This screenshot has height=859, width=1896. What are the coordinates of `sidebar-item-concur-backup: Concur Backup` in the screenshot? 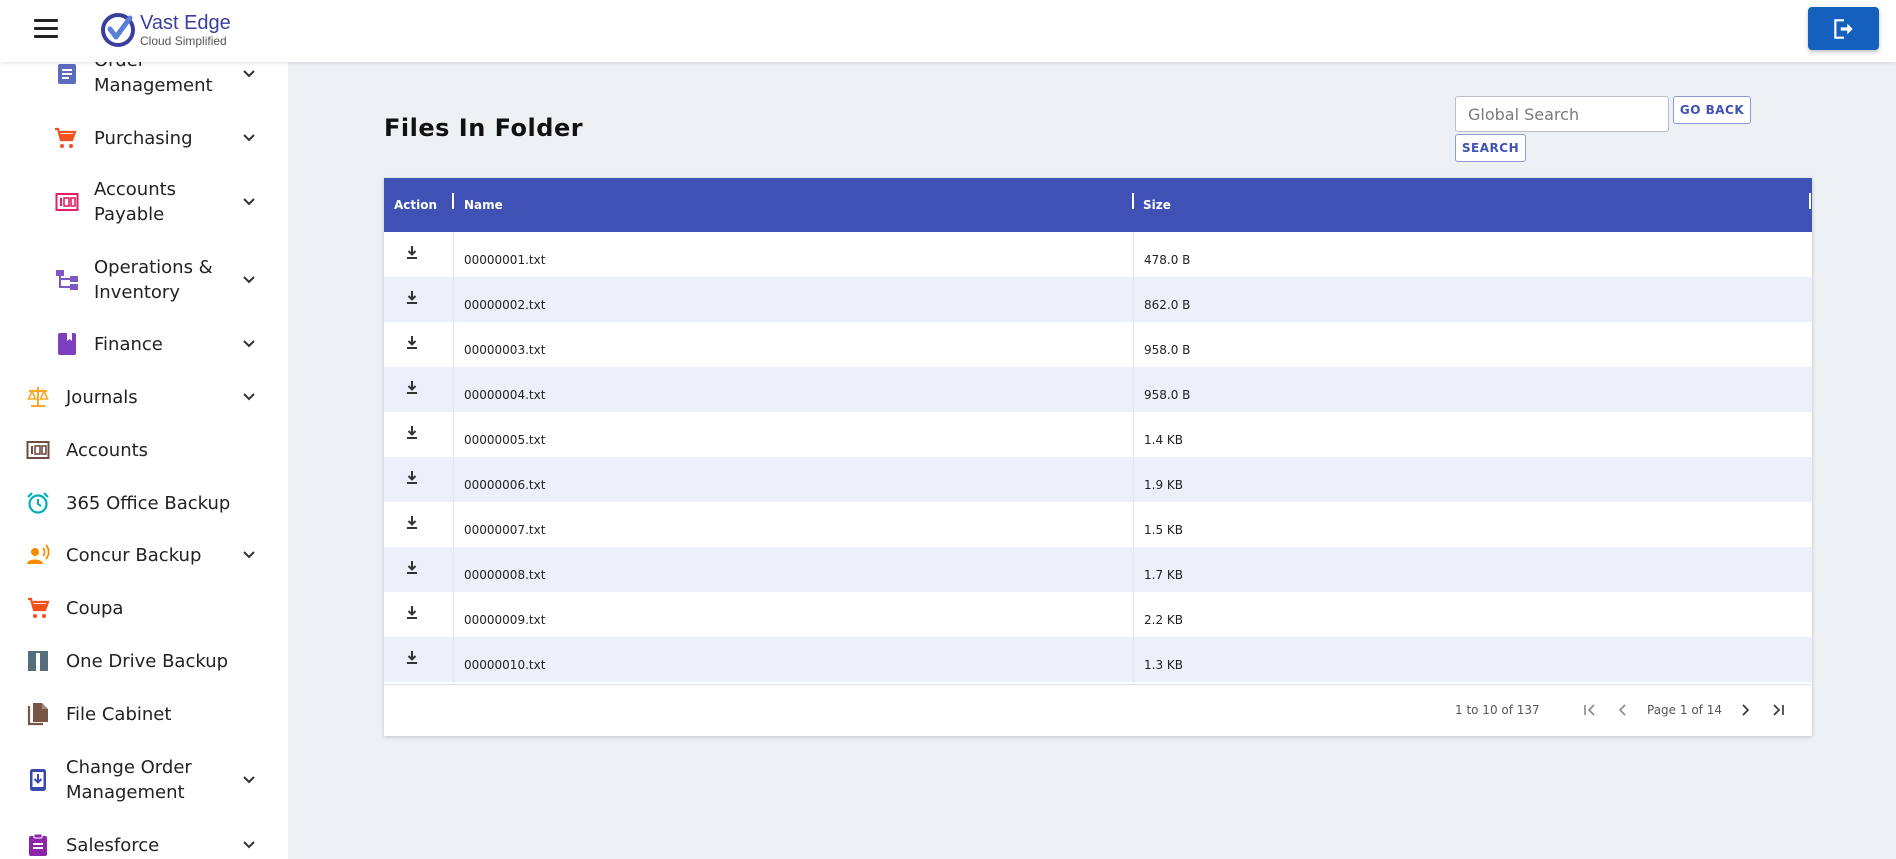 It's located at (144, 555).